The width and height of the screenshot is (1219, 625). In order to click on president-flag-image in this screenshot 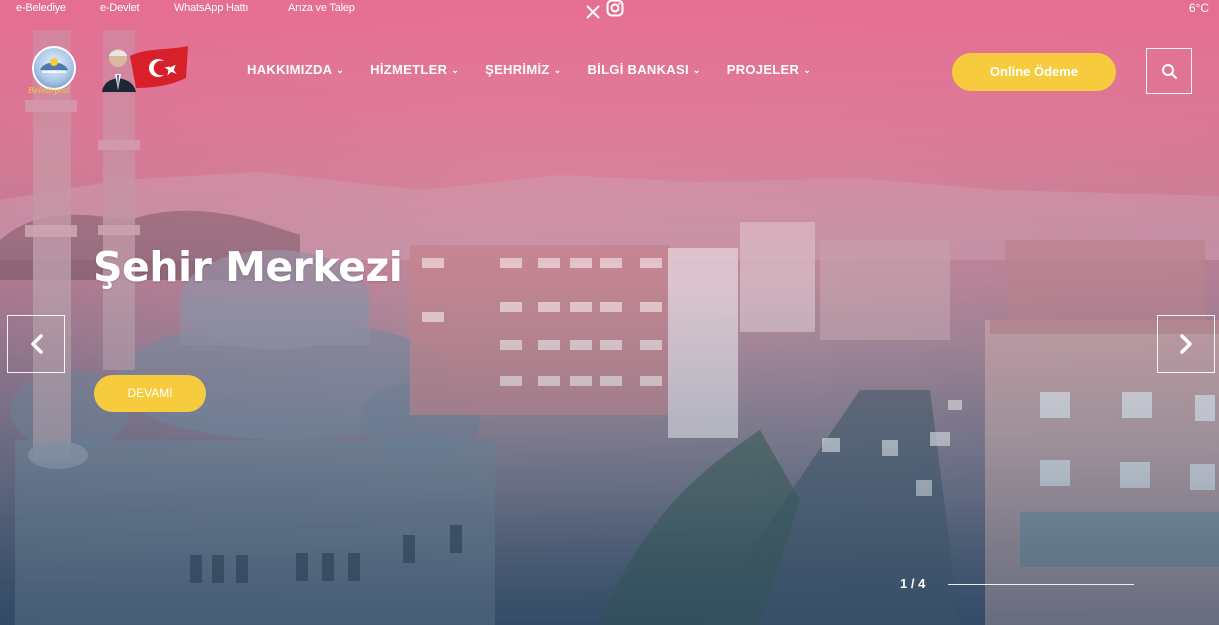, I will do `click(144, 68)`.